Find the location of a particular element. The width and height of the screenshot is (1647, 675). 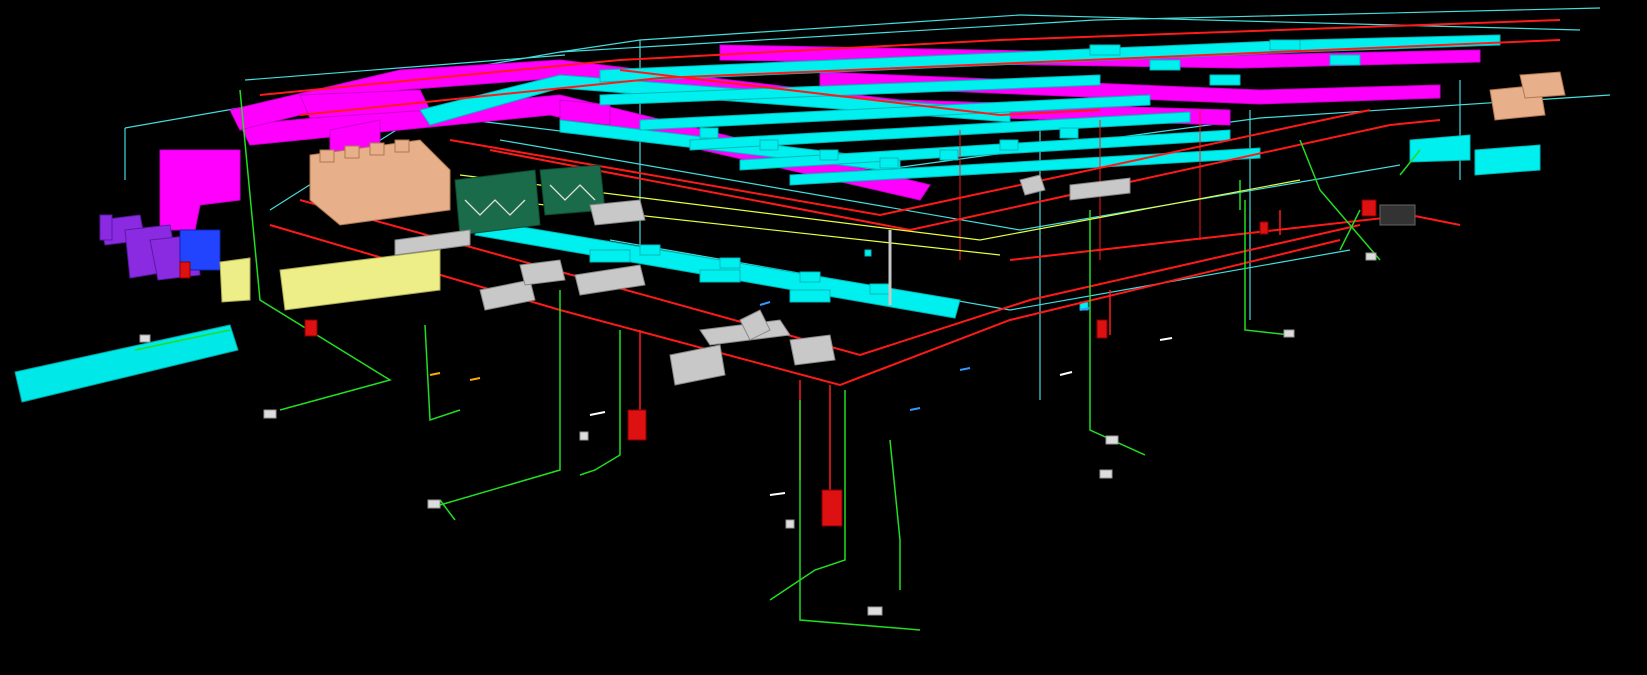

detached-duct-segment is located at coordinates (126, 363).